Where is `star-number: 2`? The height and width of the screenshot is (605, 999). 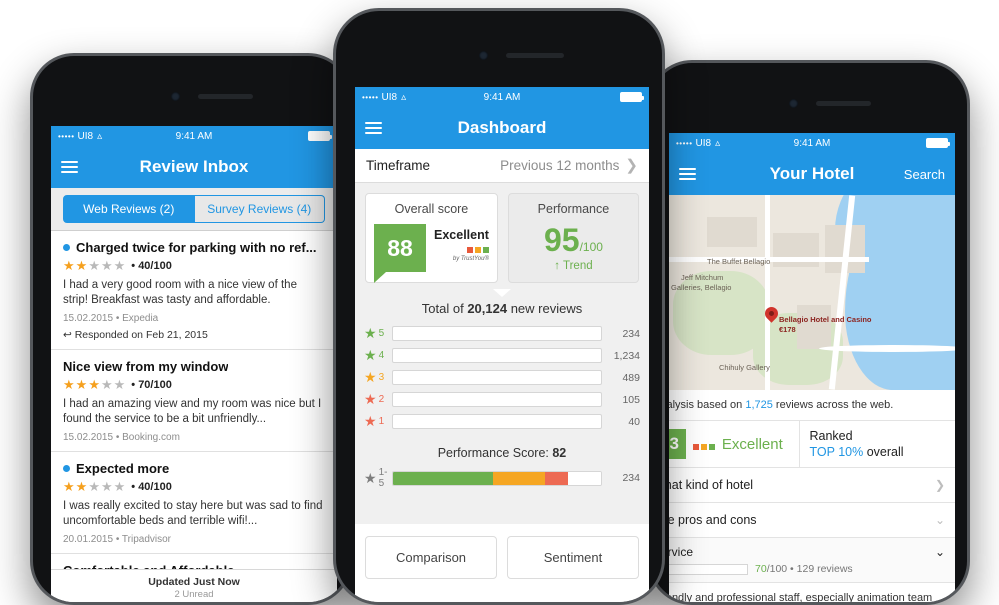
star-number: 2 is located at coordinates (381, 399).